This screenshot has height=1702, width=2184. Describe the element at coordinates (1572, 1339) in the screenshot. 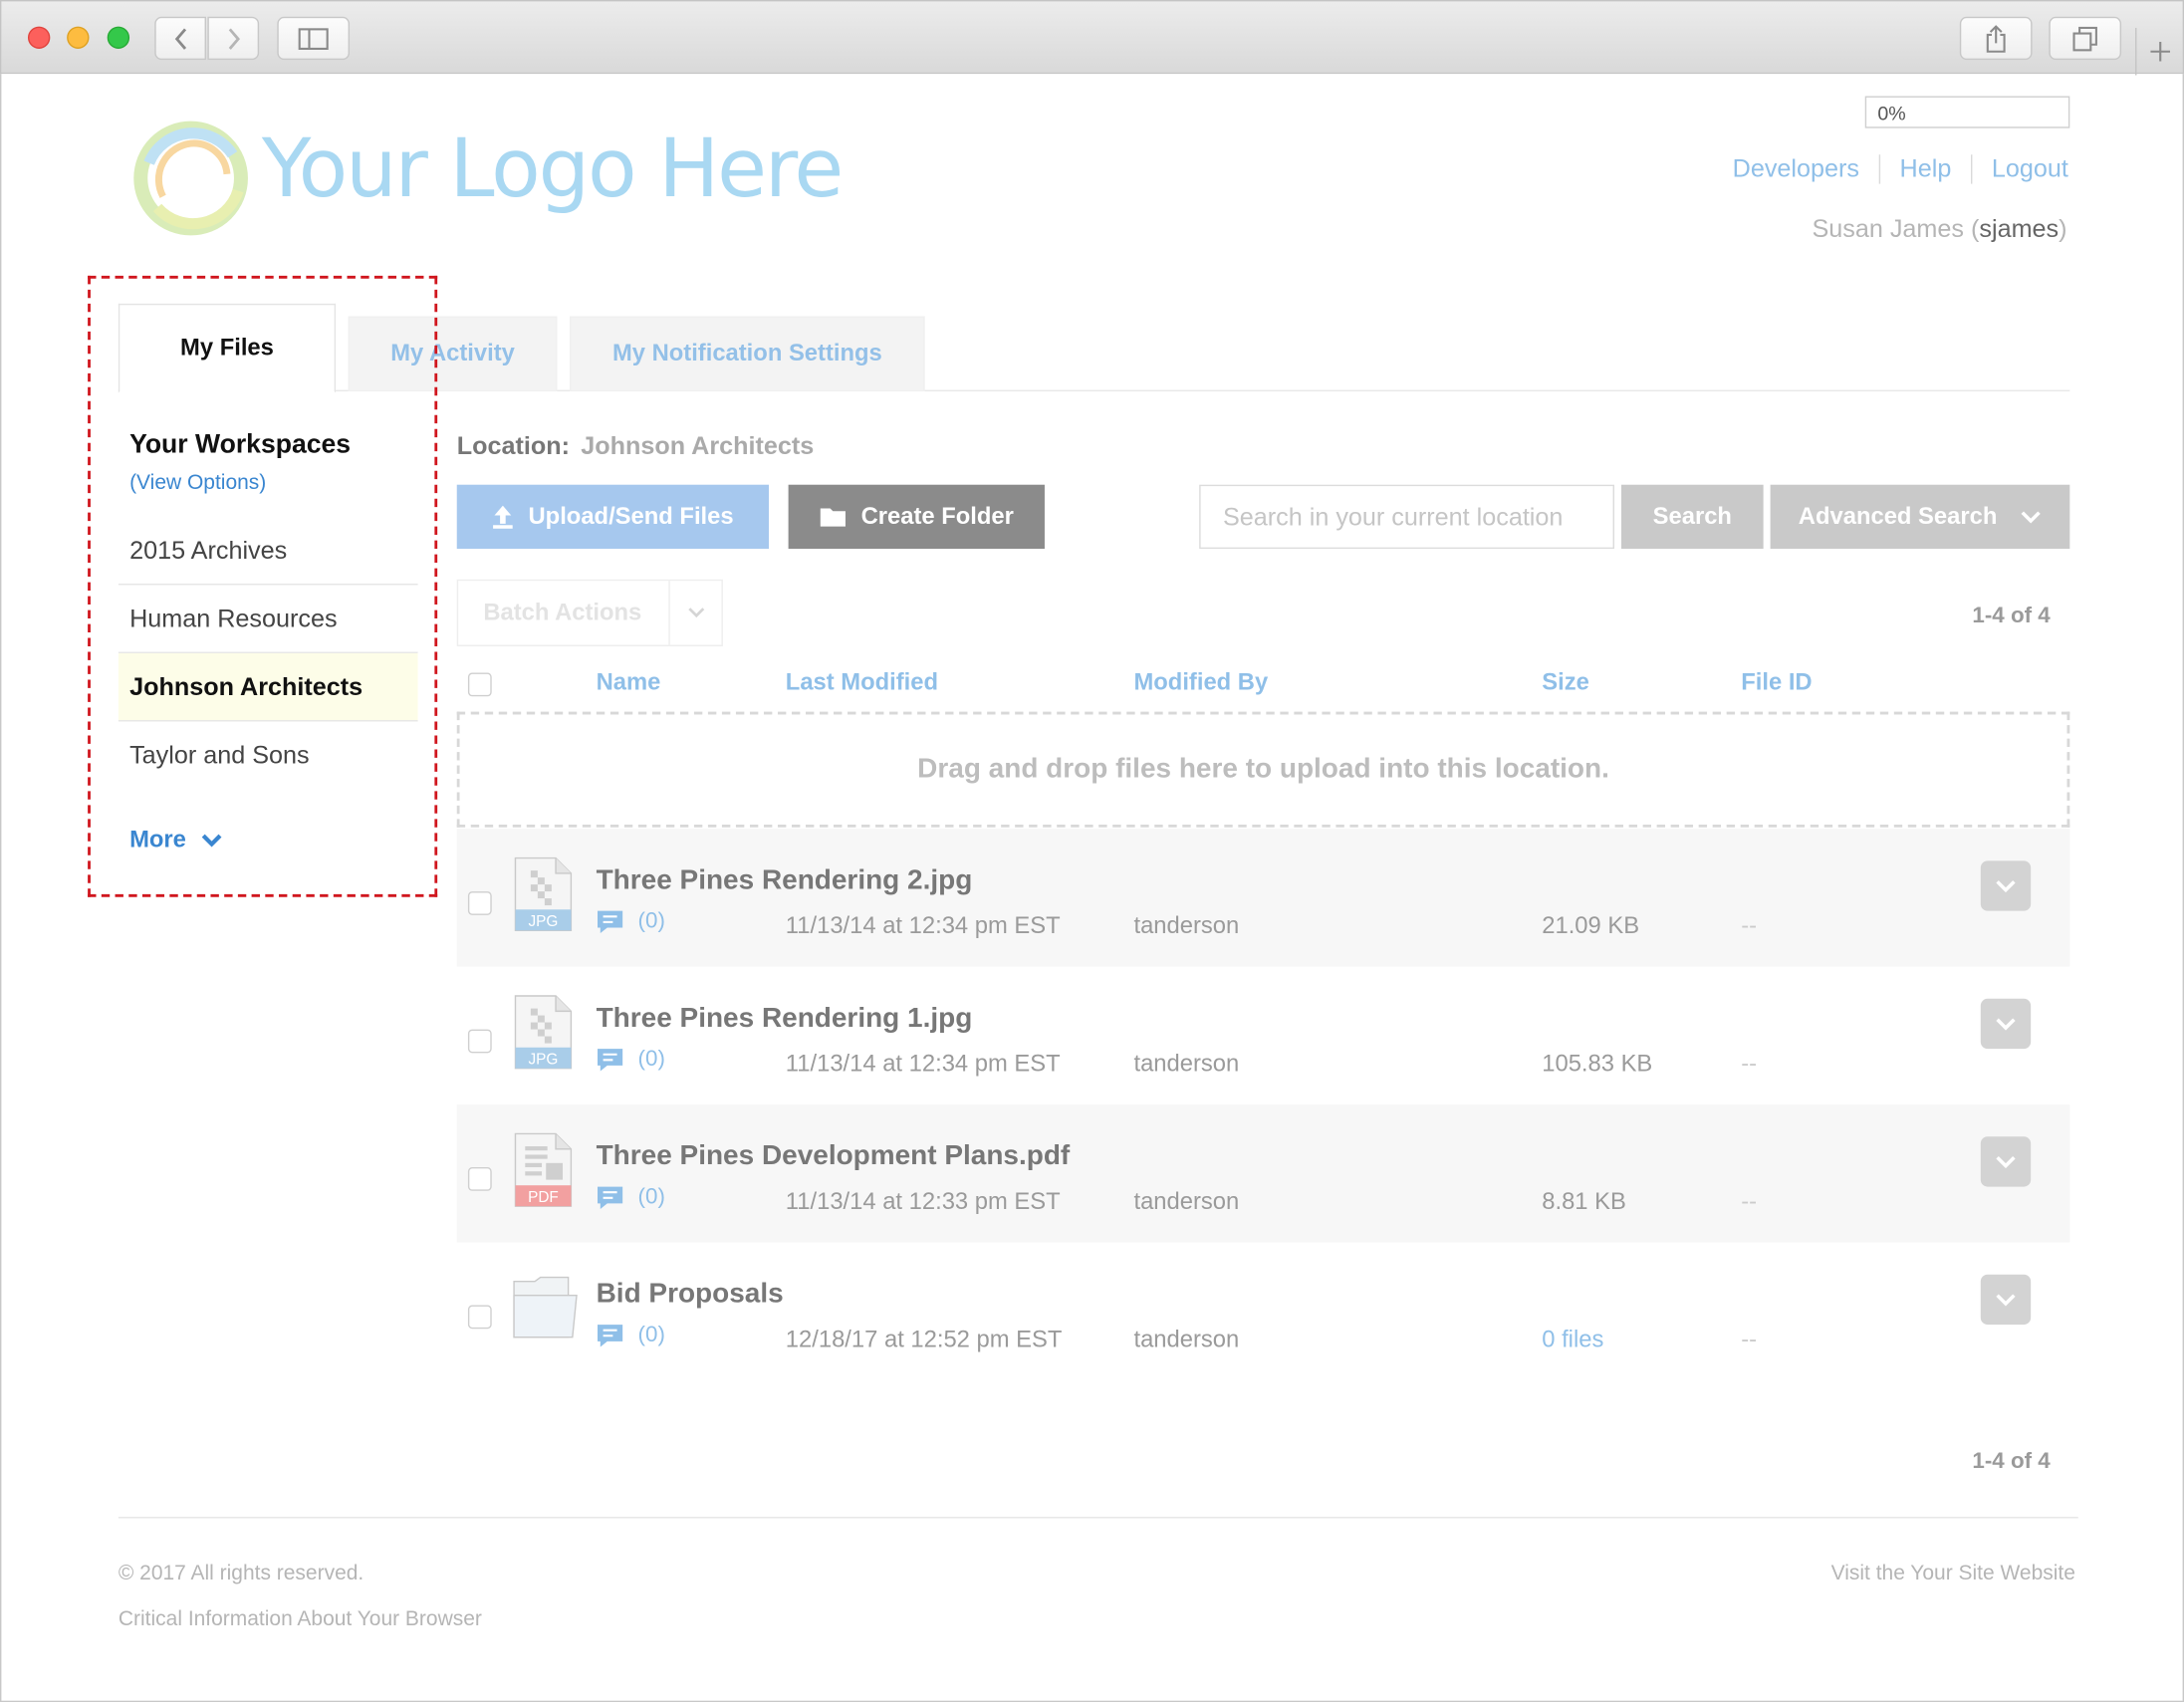

I see `folder-file-count-link: 0 files` at that location.